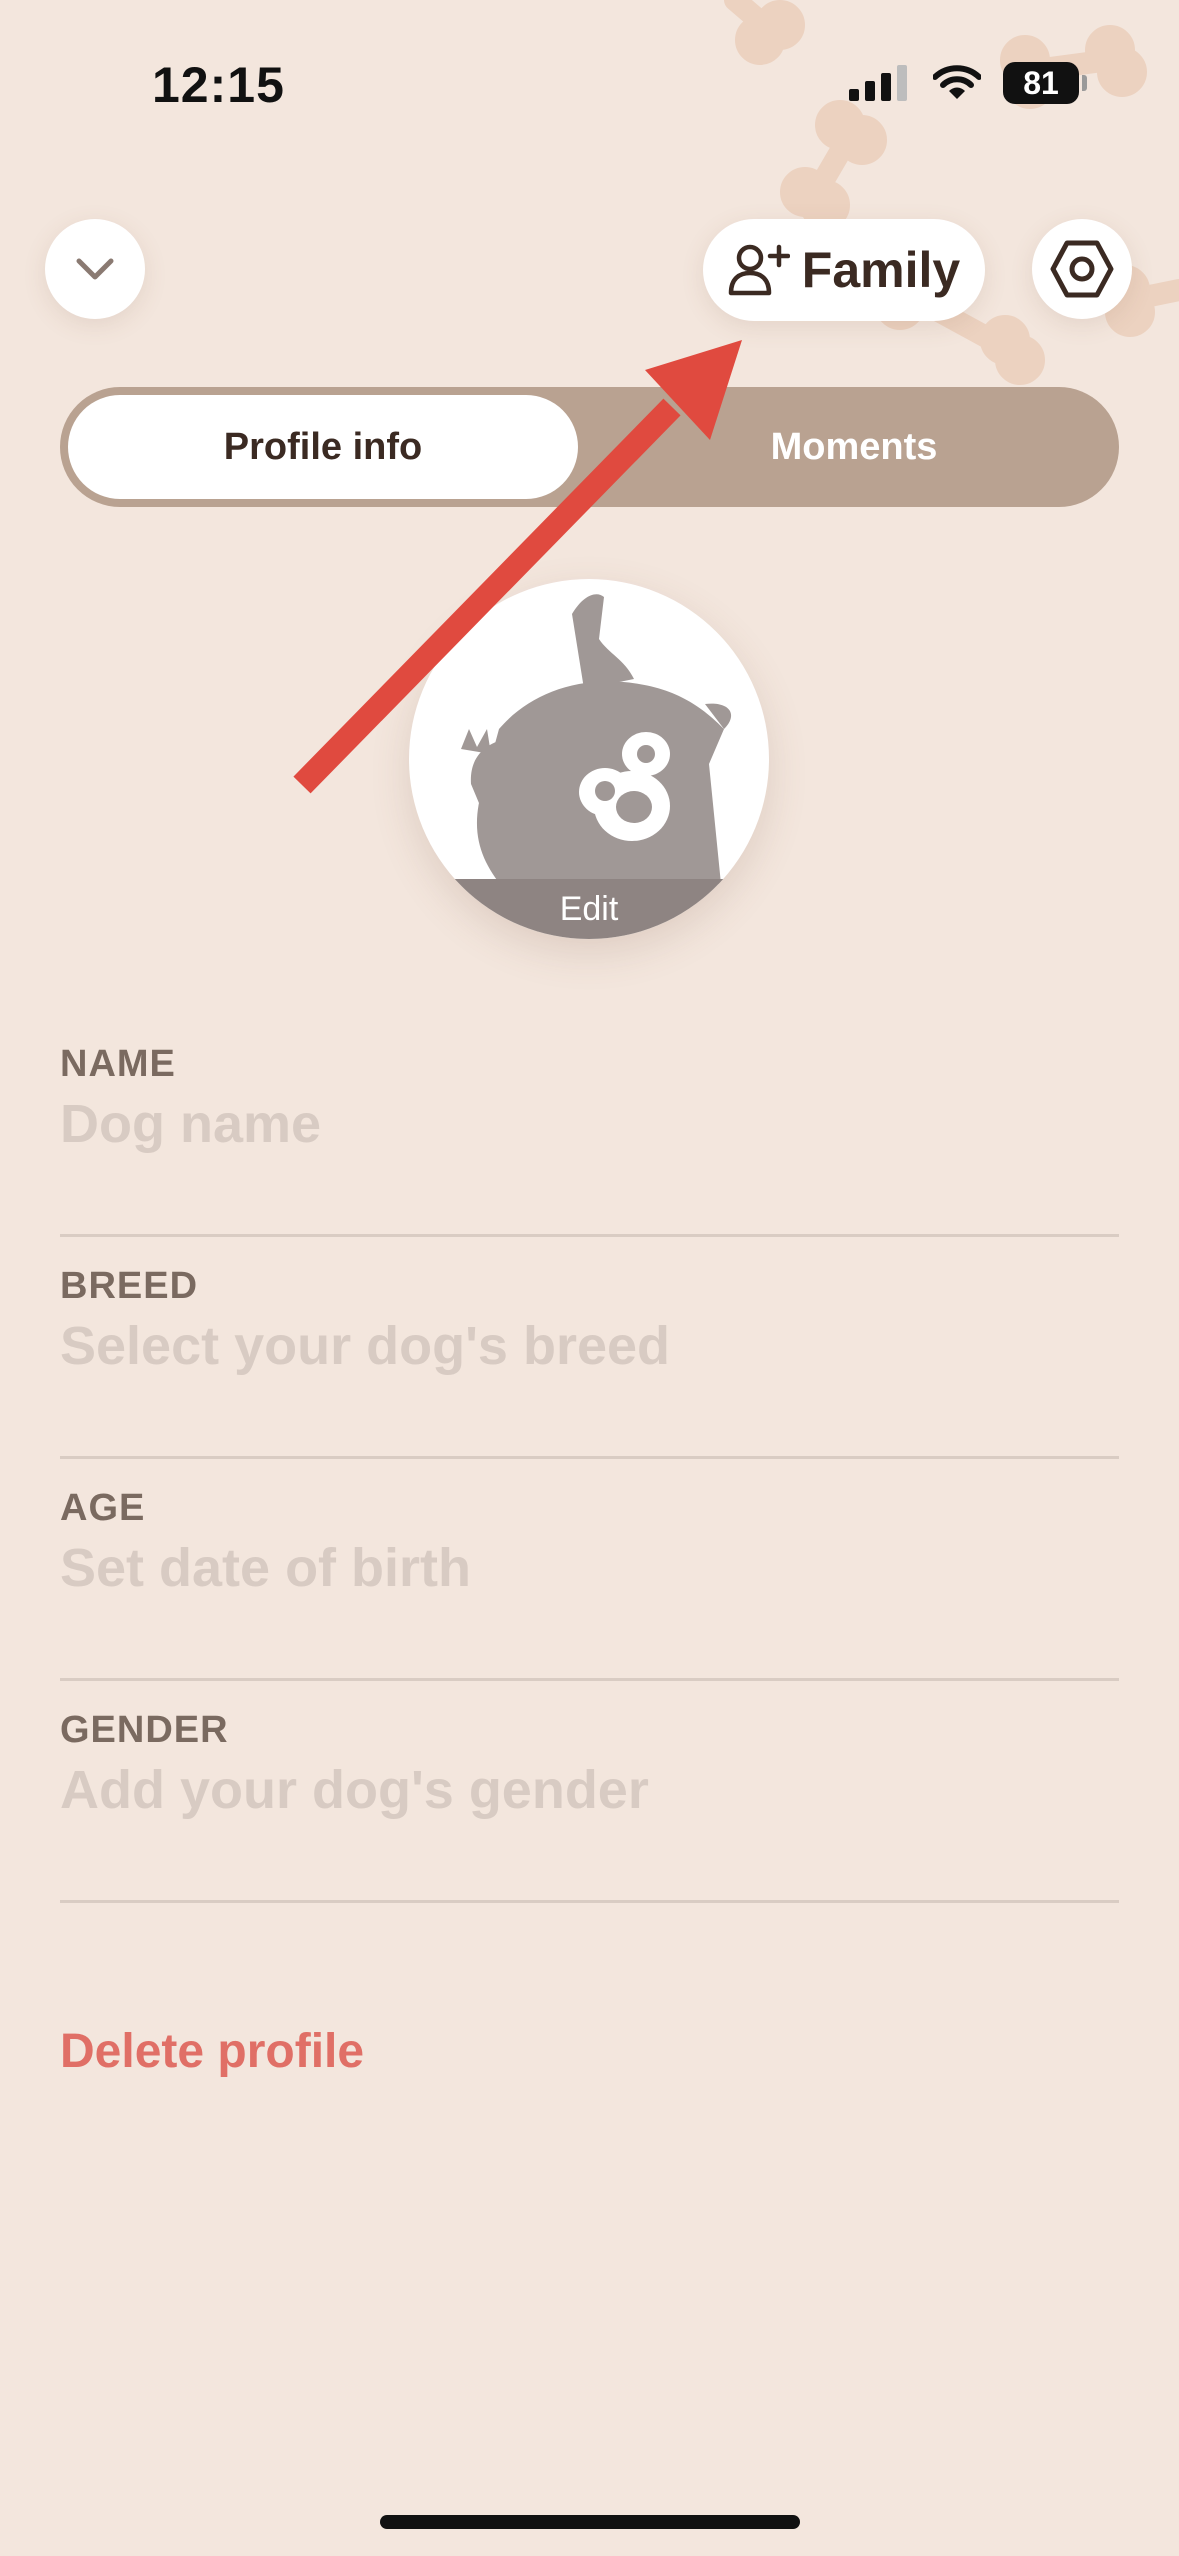 Image resolution: width=1179 pixels, height=2556 pixels. Describe the element at coordinates (218, 85) in the screenshot. I see `status-time: 12:15` at that location.